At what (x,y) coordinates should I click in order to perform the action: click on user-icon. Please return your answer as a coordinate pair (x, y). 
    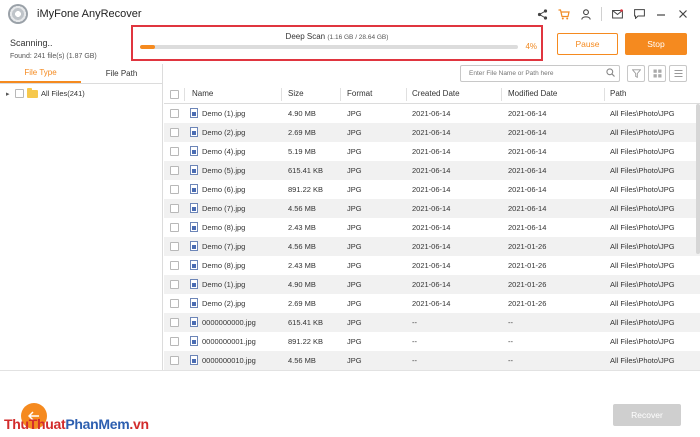
    Looking at the image, I should click on (586, 14).